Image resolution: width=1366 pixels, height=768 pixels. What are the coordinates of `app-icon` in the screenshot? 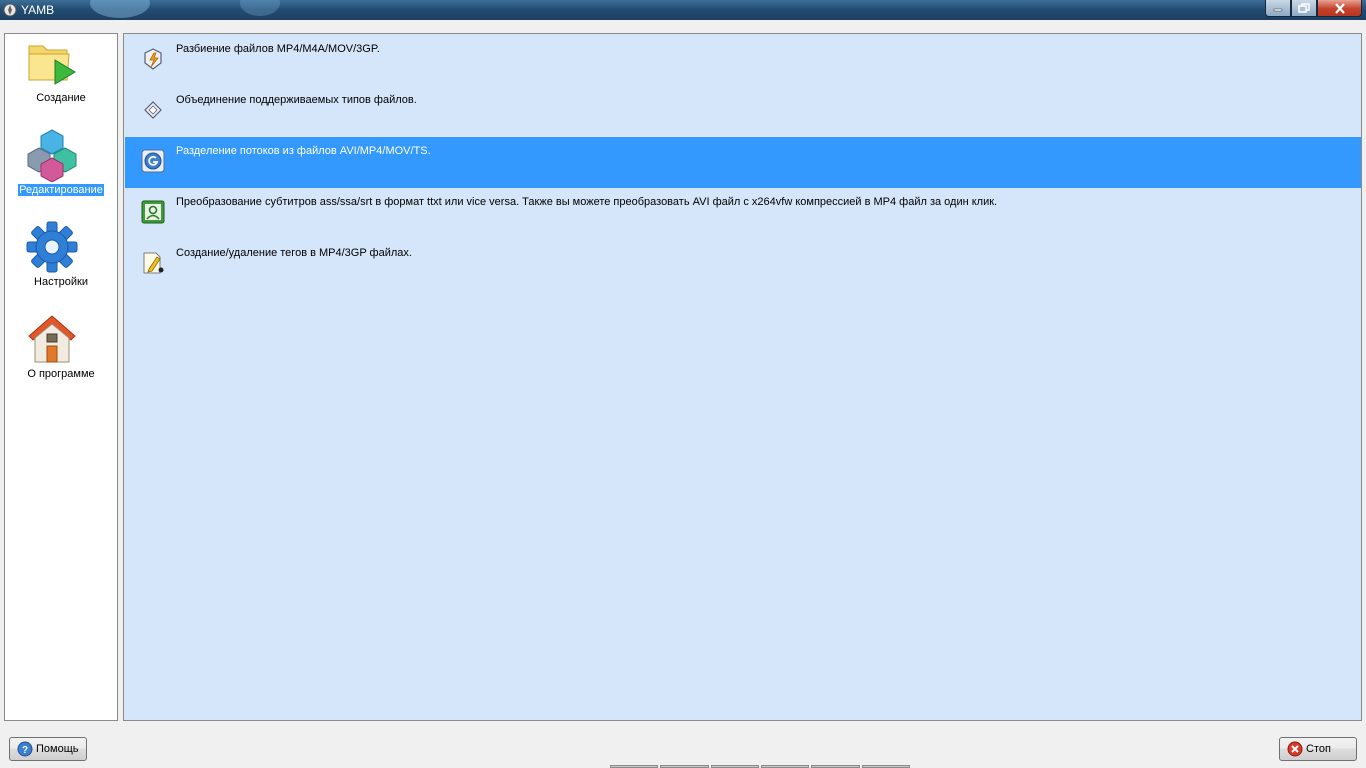 It's located at (10, 10).